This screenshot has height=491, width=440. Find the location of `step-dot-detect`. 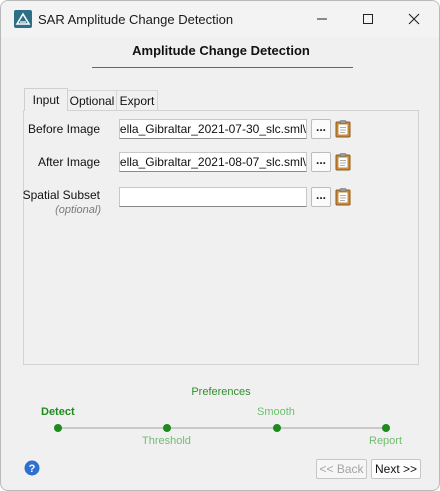

step-dot-detect is located at coordinates (58, 428).